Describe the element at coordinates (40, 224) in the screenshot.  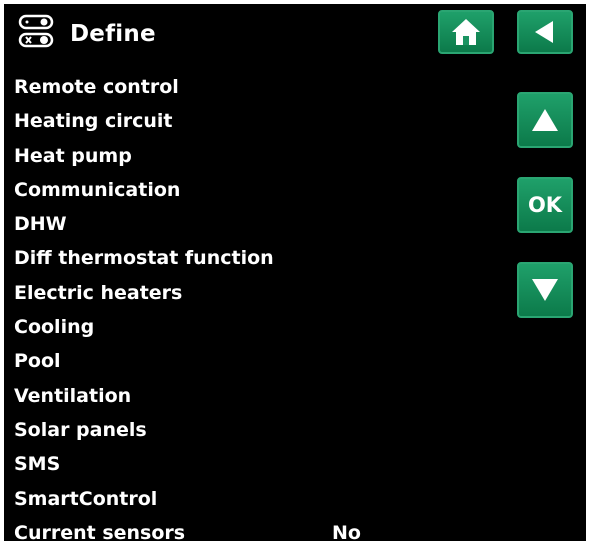
I see `menu-item-label: DHW` at that location.